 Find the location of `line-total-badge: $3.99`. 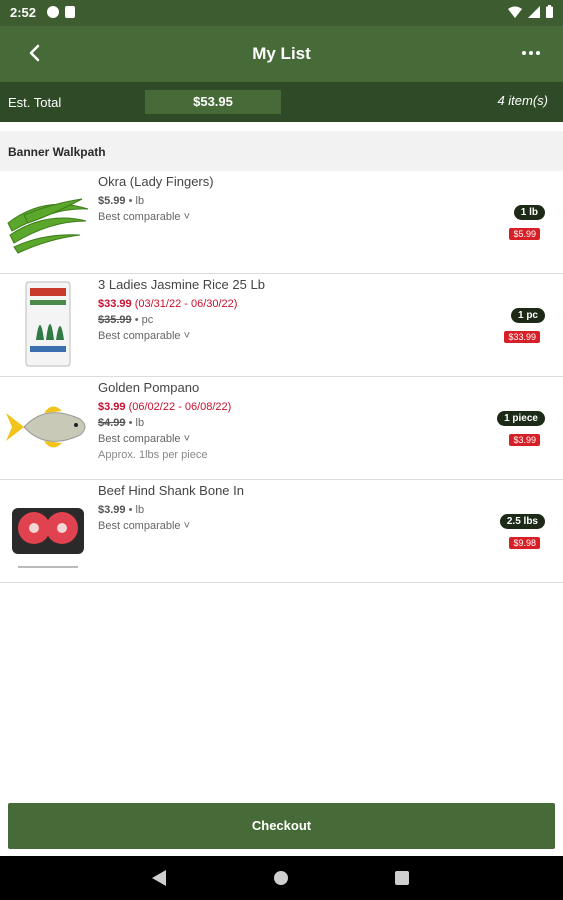

line-total-badge: $3.99 is located at coordinates (524, 440).